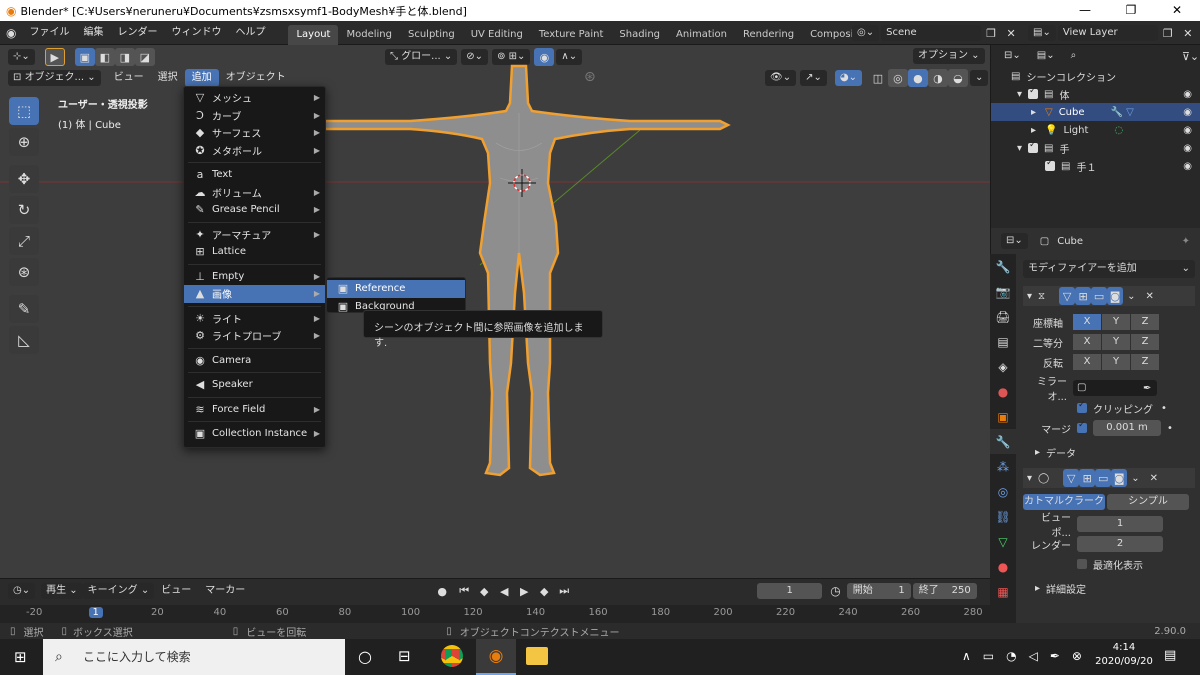  Describe the element at coordinates (1115, 296) in the screenshot. I see `render-toggle-icon: ◙` at that location.